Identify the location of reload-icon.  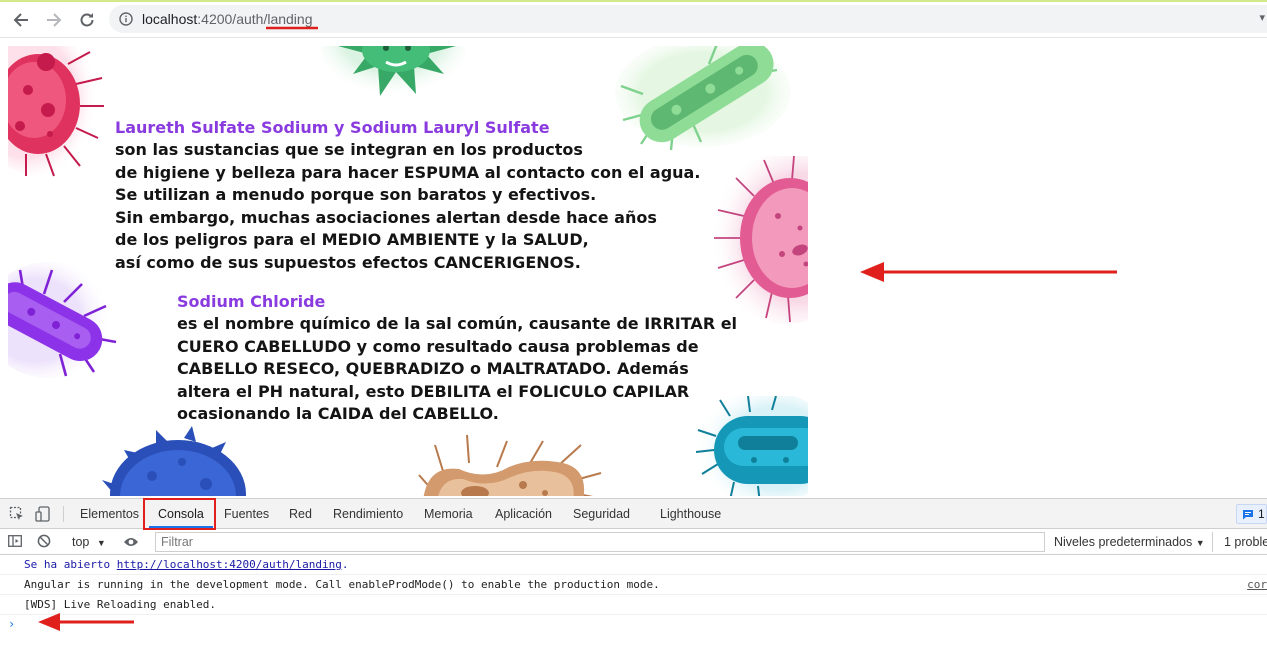
(87, 20).